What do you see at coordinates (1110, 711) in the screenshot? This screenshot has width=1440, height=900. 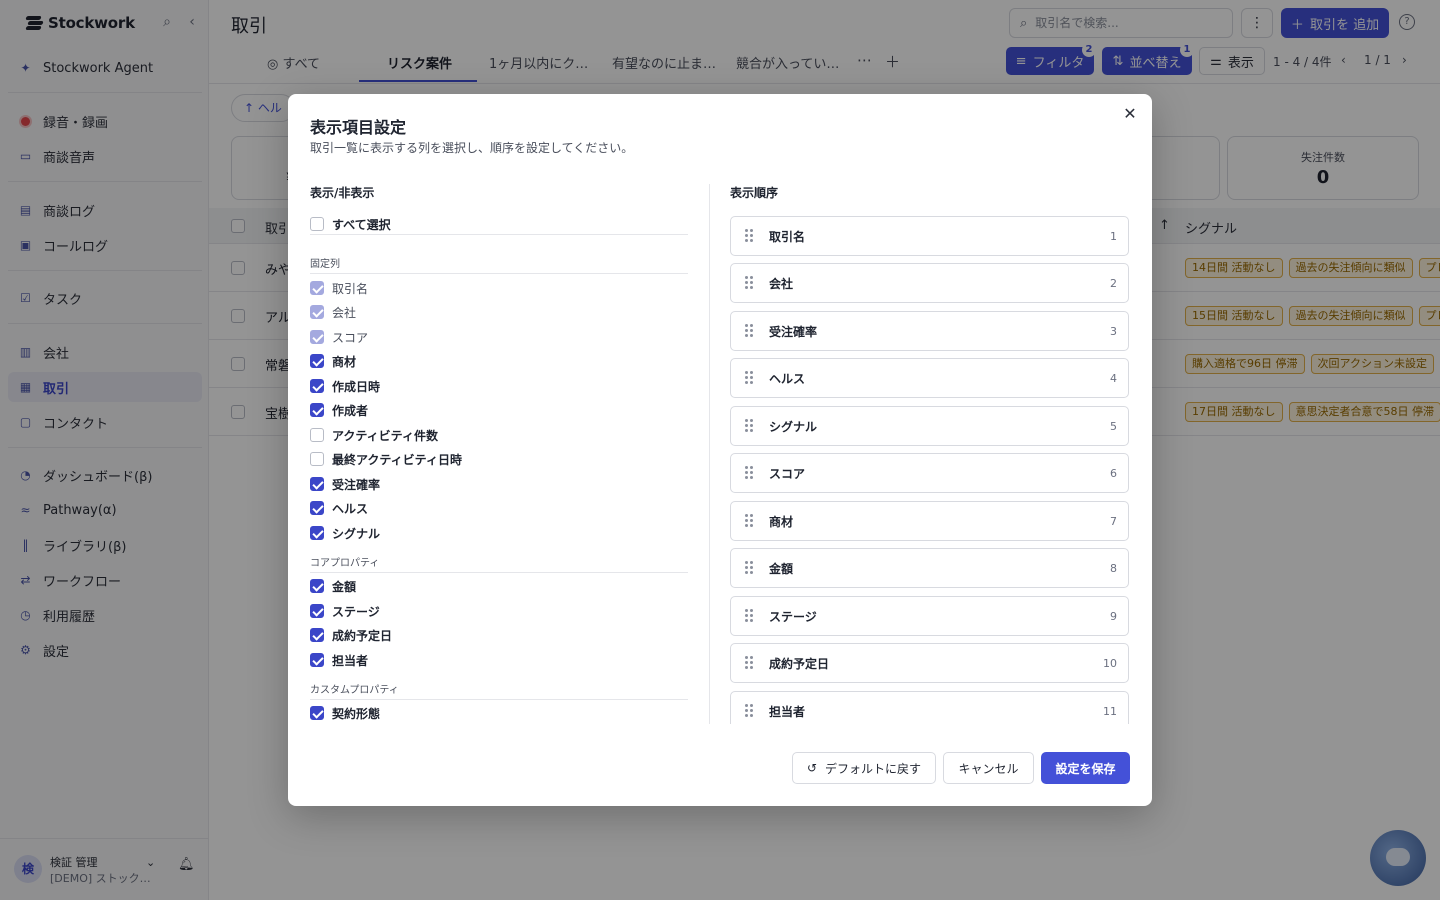 I see `order-item-number: 11` at bounding box center [1110, 711].